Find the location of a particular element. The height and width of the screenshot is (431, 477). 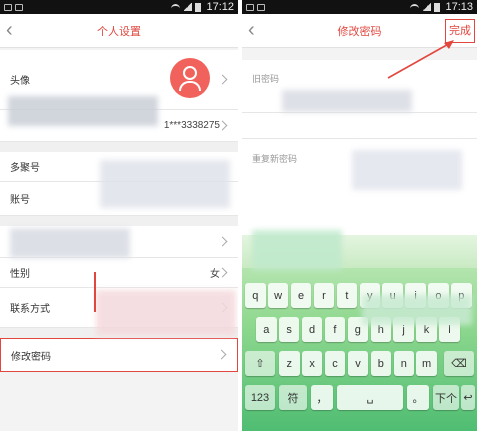

key-a: a is located at coordinates (266, 329).